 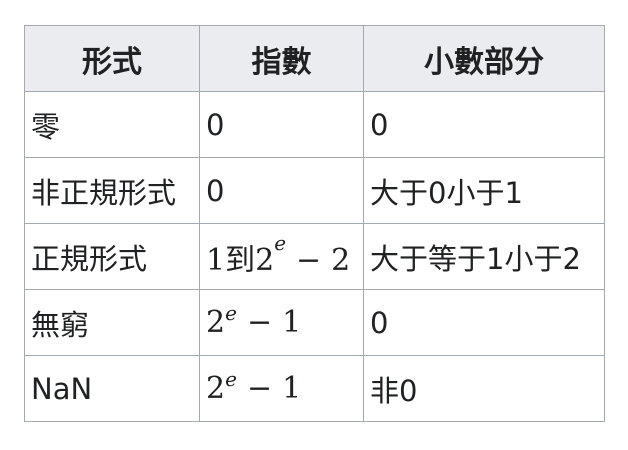 What do you see at coordinates (112, 322) in the screenshot?
I see `cell-form: 無窮` at bounding box center [112, 322].